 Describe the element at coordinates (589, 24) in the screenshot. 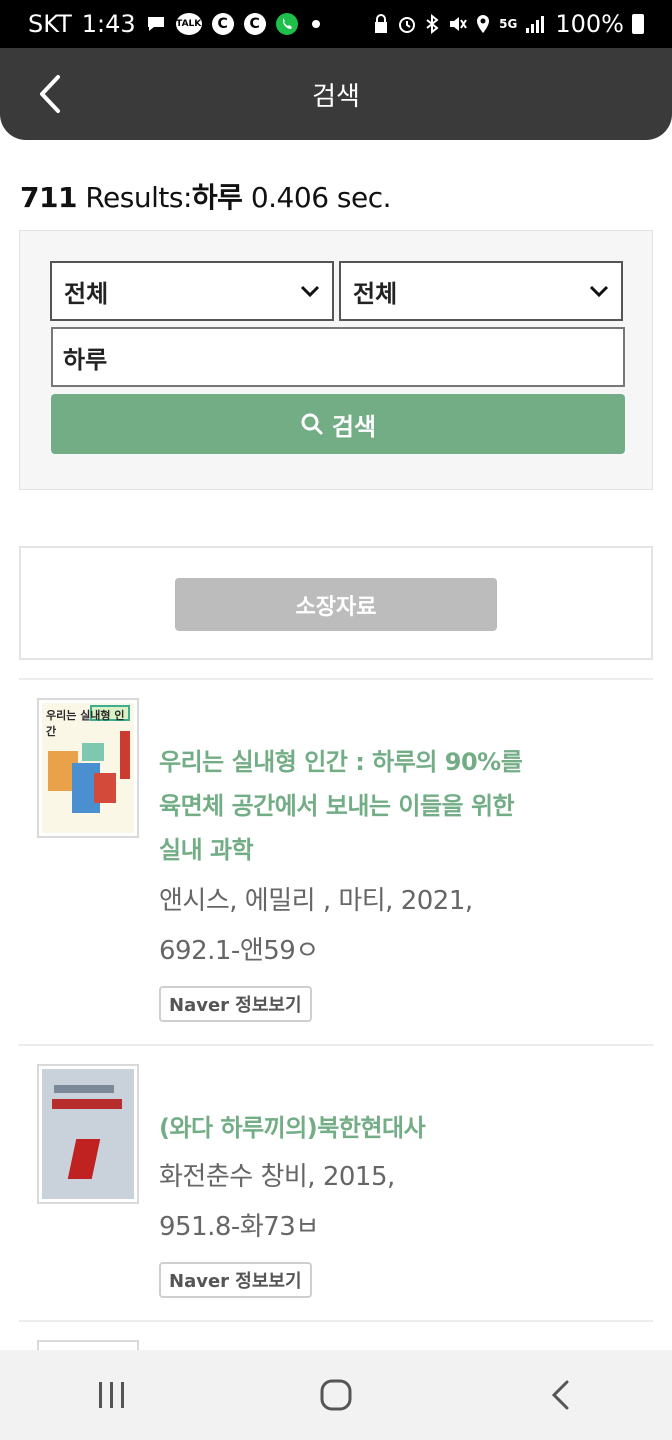

I see `battery-percent: 100%` at that location.